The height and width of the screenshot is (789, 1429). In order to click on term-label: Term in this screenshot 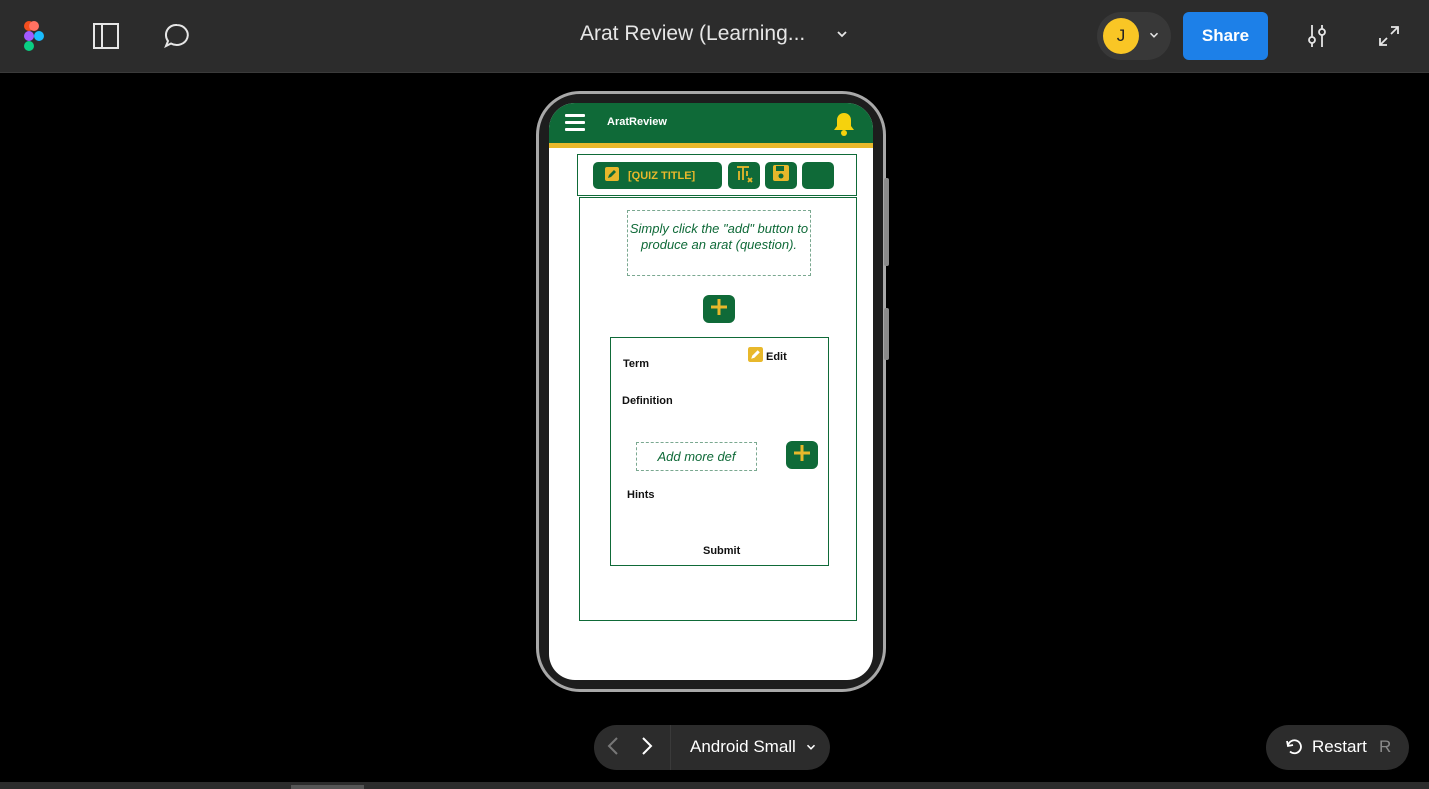, I will do `click(636, 364)`.